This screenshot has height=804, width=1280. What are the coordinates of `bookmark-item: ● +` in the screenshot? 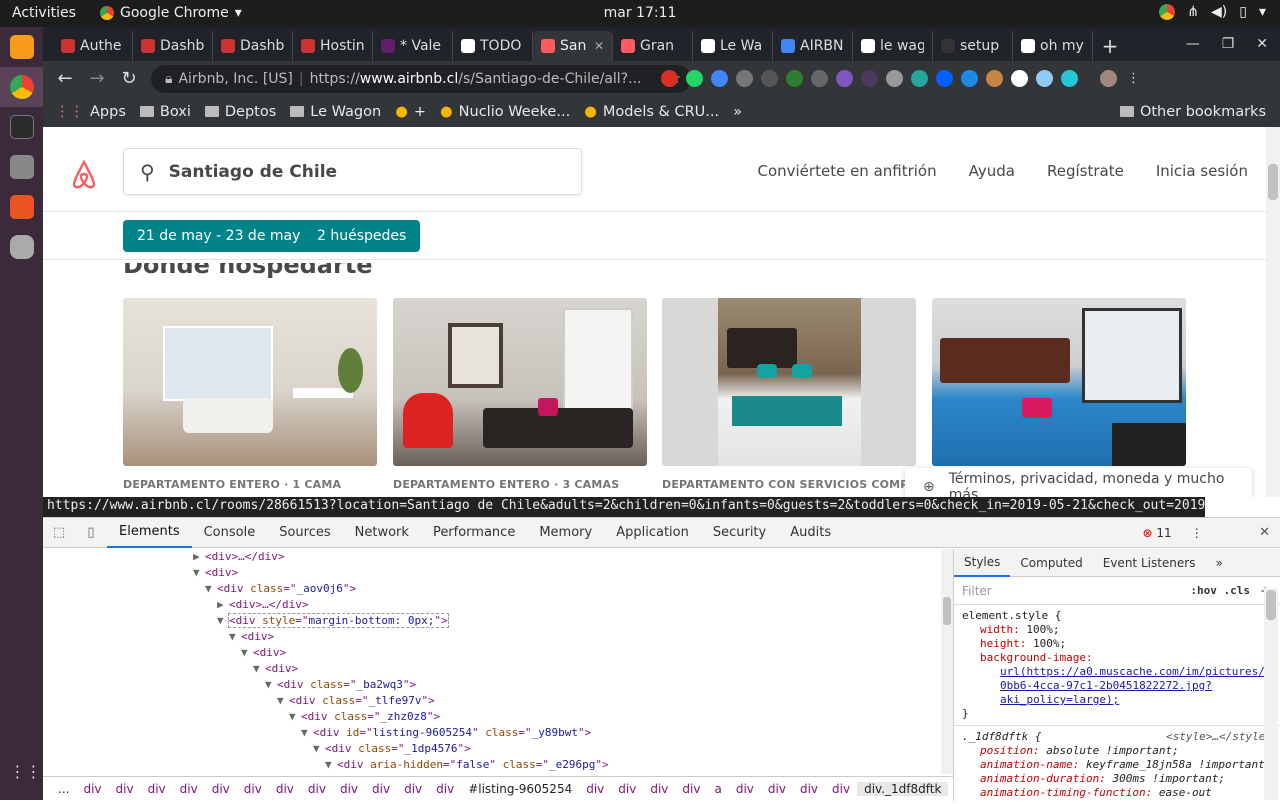 It's located at (410, 112).